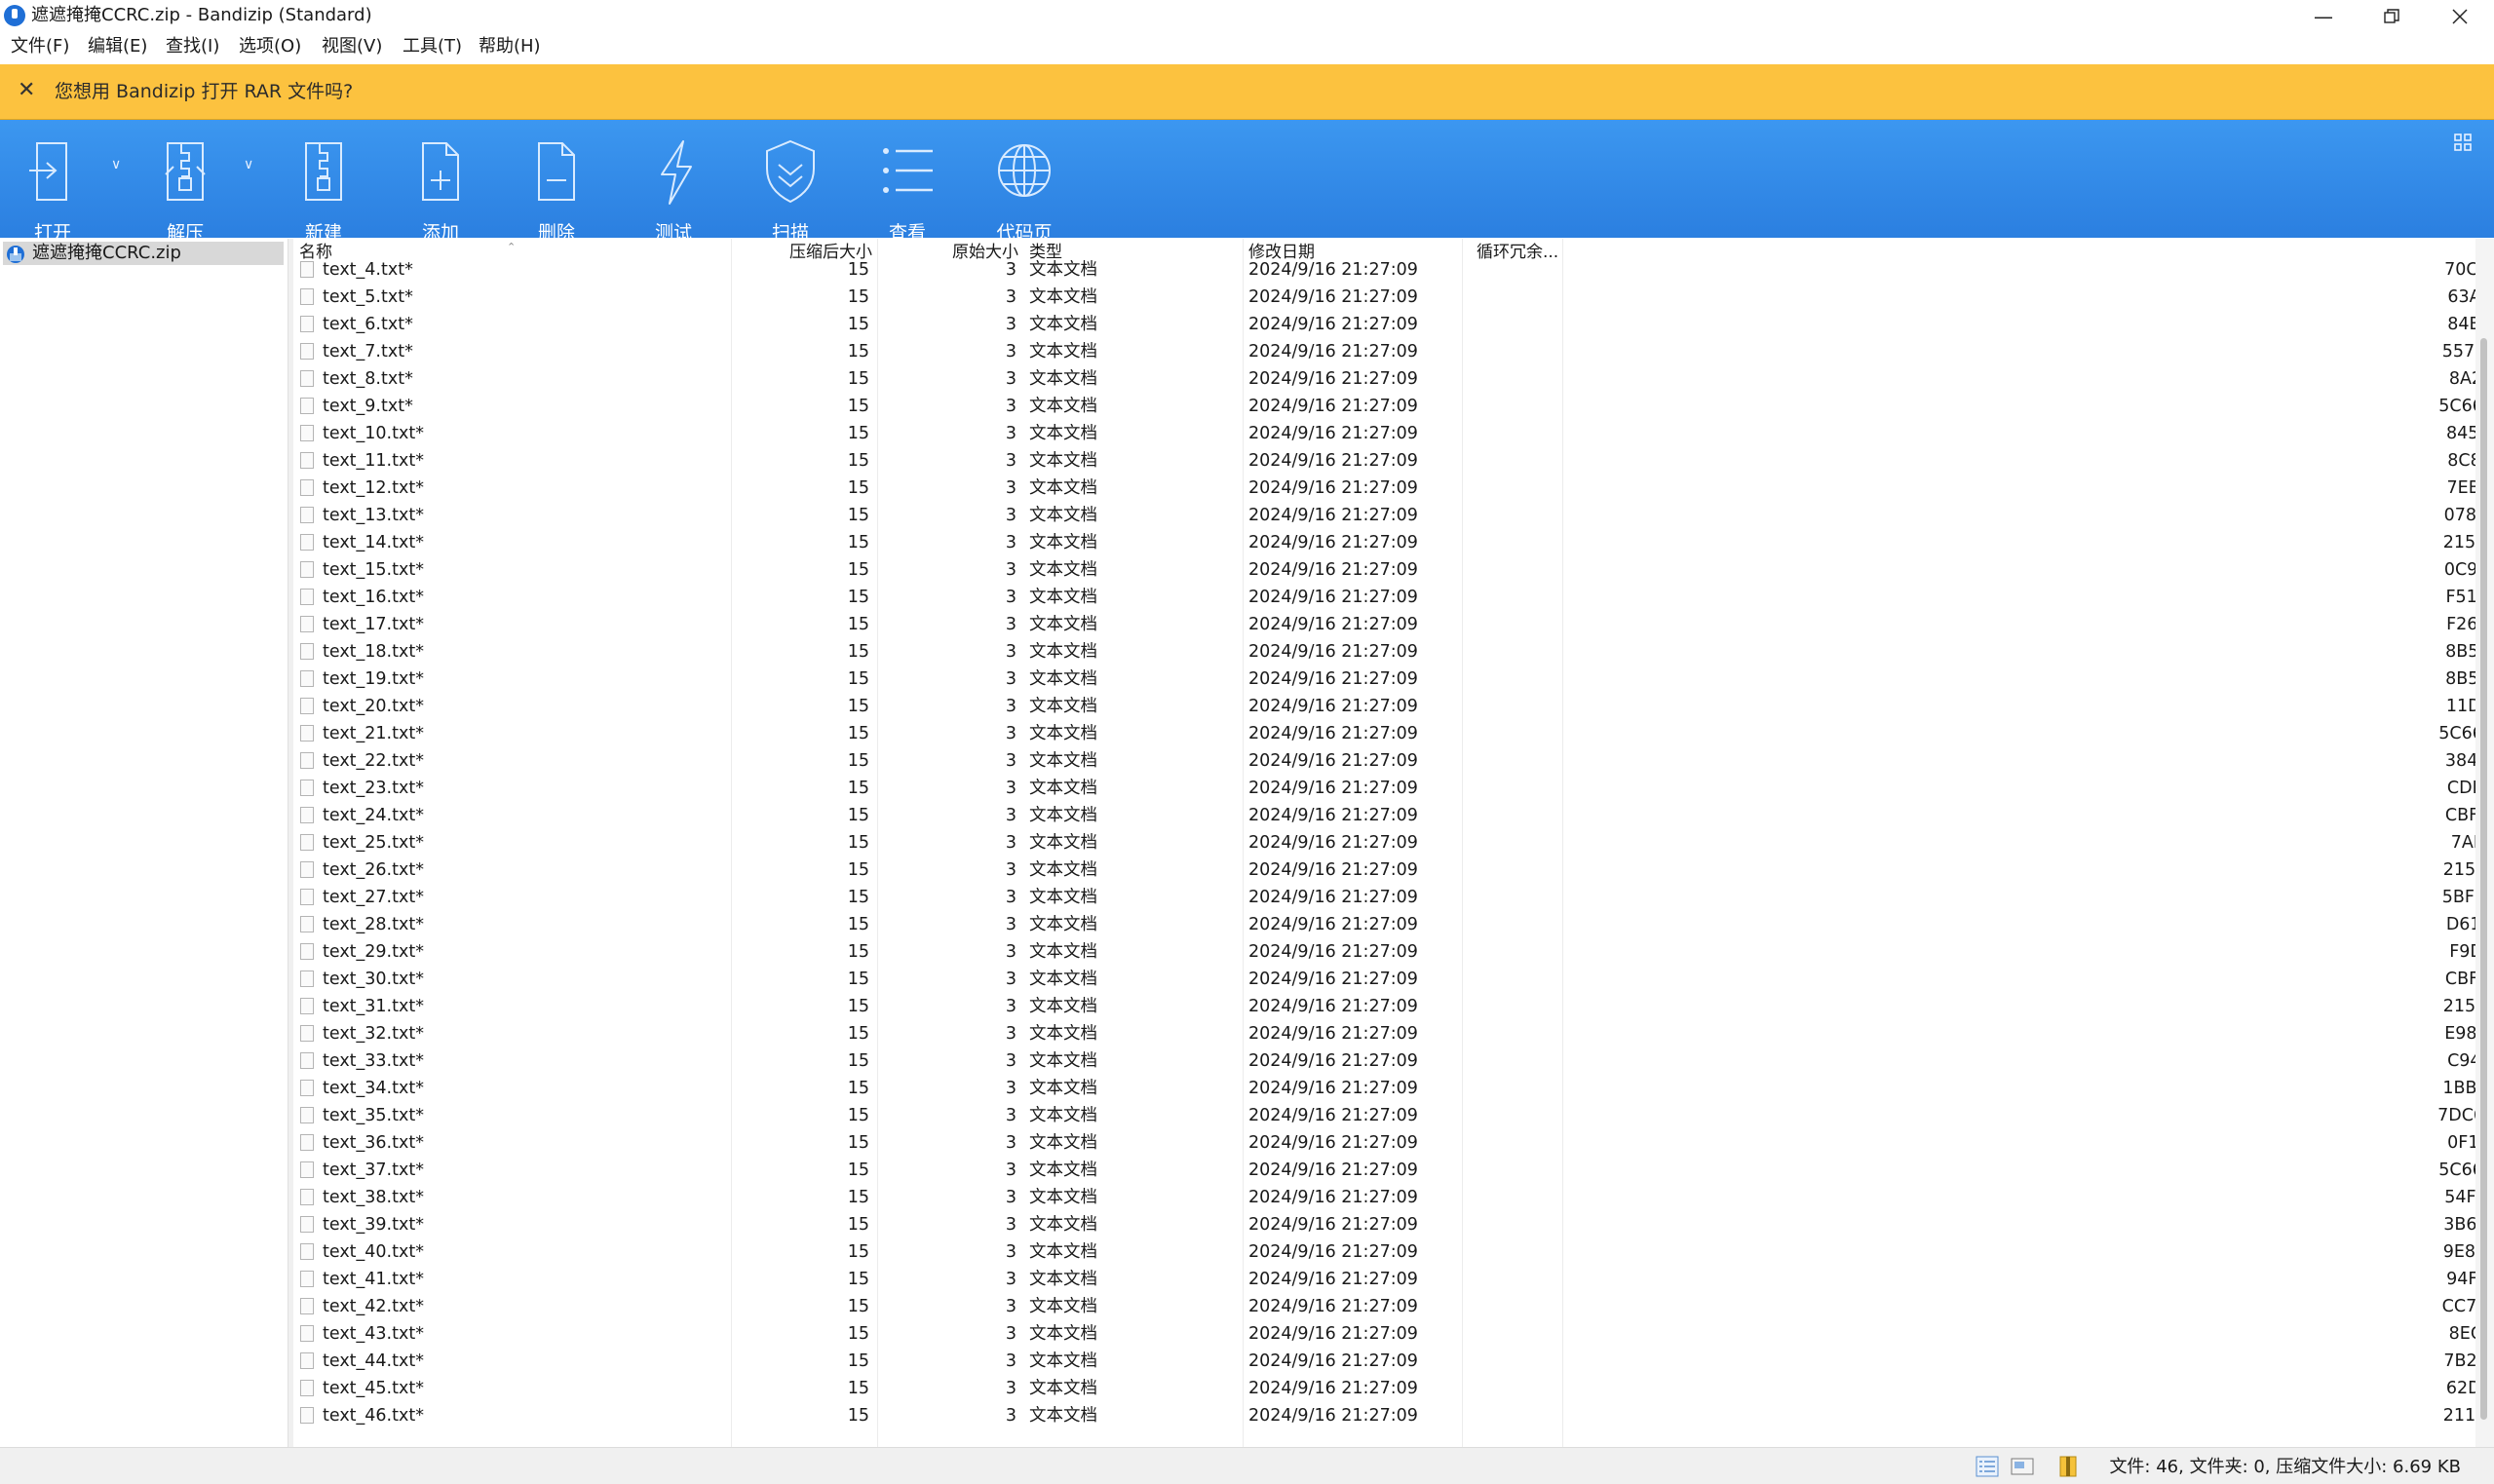 The width and height of the screenshot is (2494, 1484). I want to click on preview-view-icon, so click(2023, 1466).